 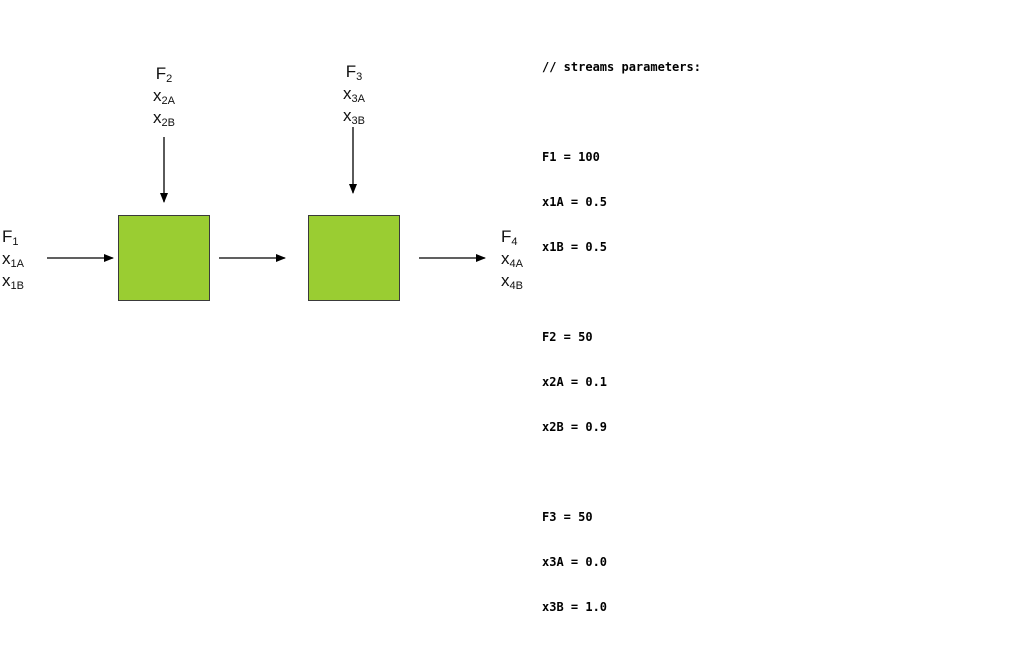 What do you see at coordinates (575, 202) in the screenshot?
I see `parameter-line: x1A = 0.5` at bounding box center [575, 202].